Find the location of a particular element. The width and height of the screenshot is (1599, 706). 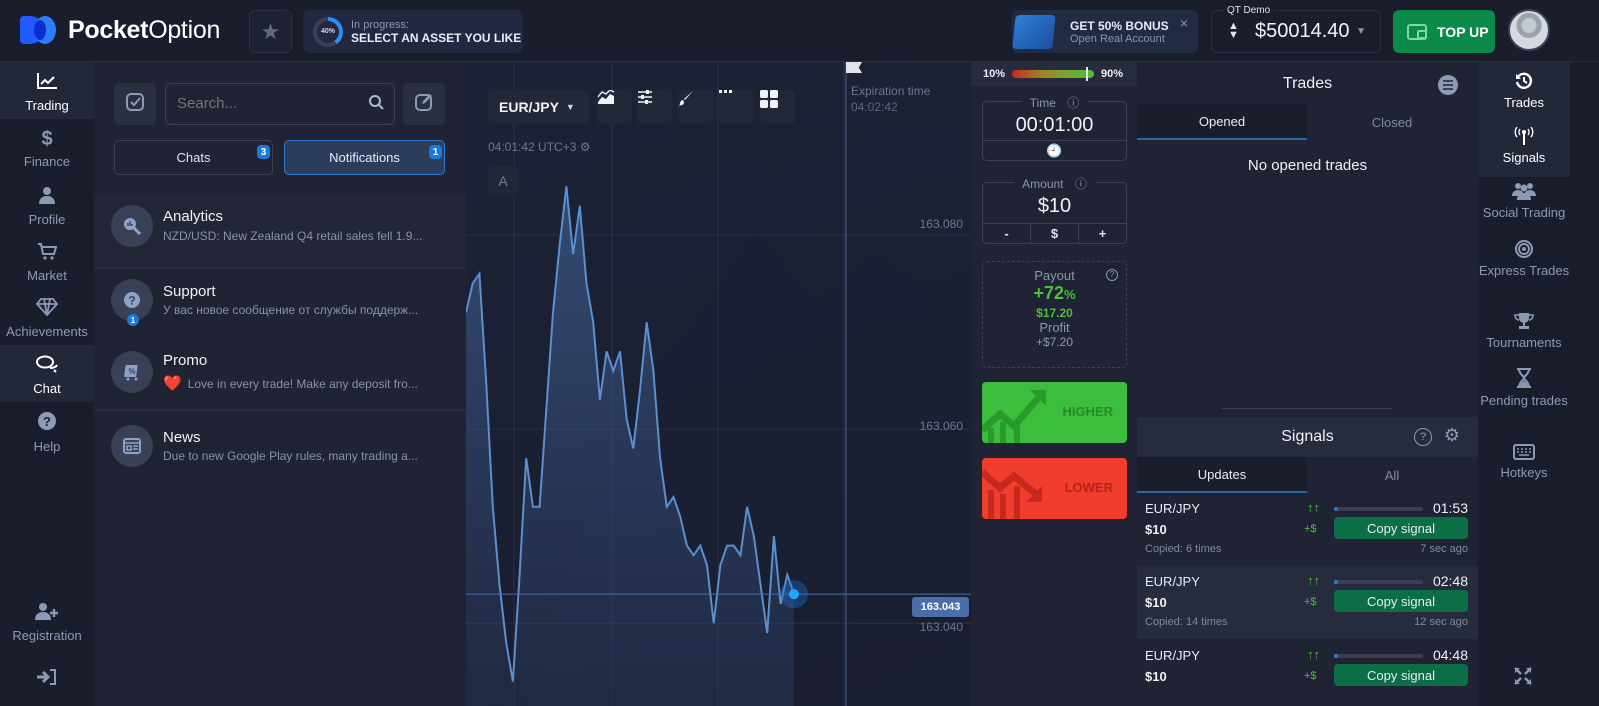

tab-chats: Chats 3 is located at coordinates (193, 157).